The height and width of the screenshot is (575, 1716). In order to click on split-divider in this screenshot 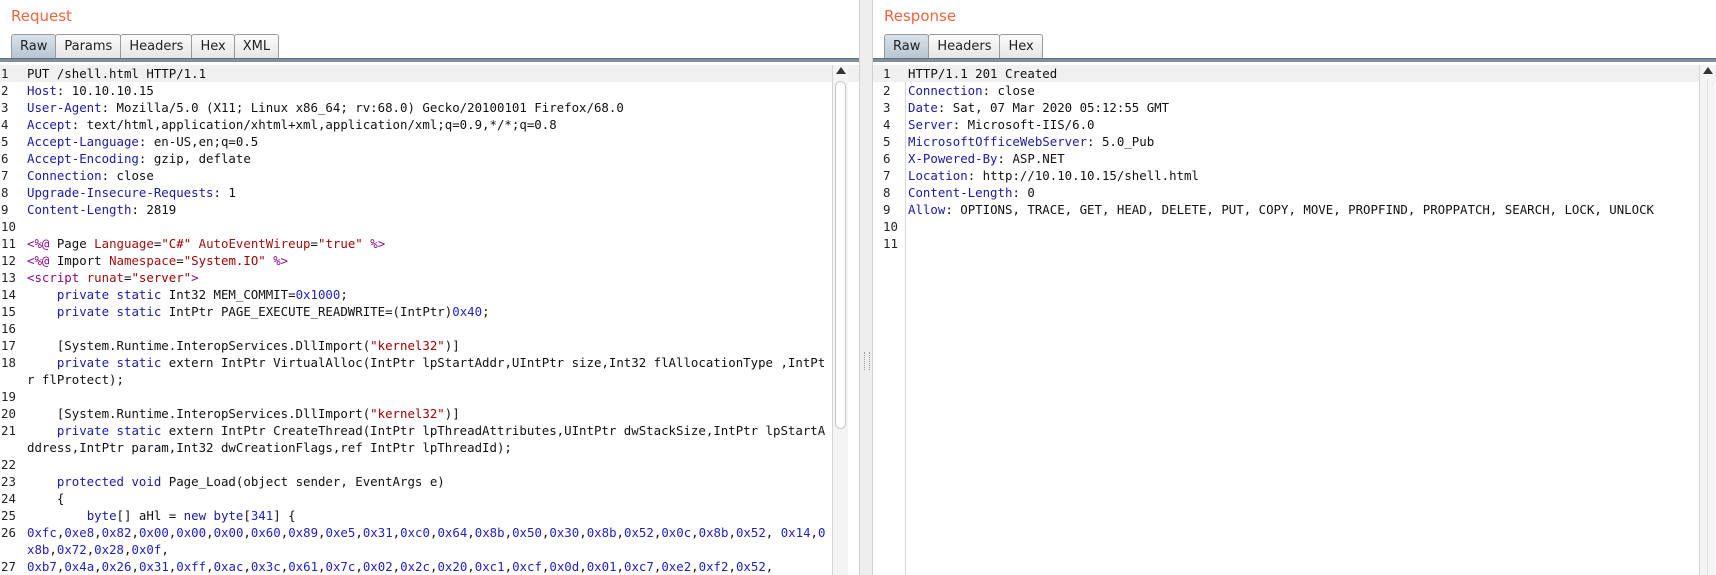, I will do `click(866, 287)`.